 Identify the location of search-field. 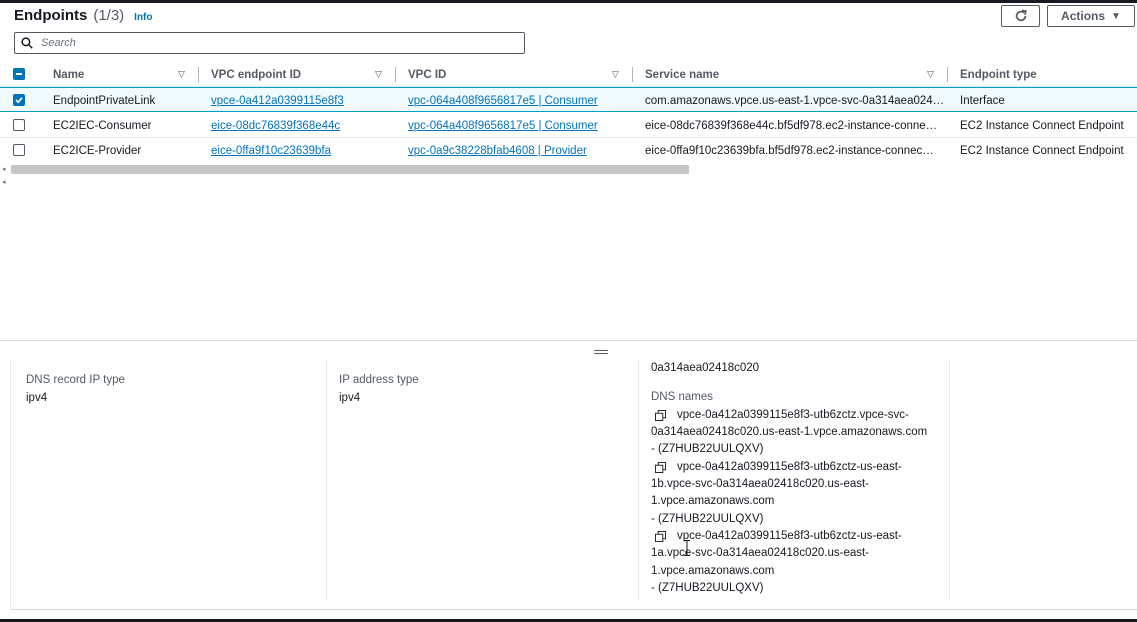
(269, 43).